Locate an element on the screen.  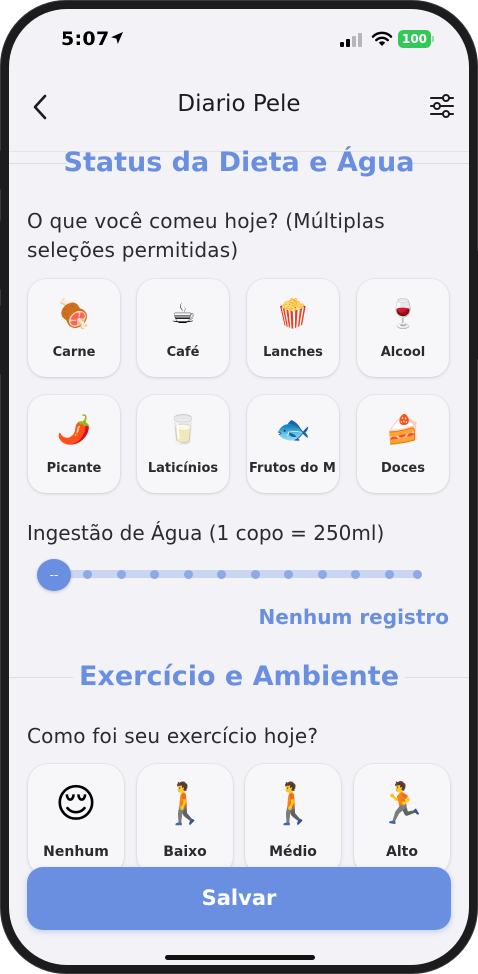
save-button: Salvar is located at coordinates (239, 898).